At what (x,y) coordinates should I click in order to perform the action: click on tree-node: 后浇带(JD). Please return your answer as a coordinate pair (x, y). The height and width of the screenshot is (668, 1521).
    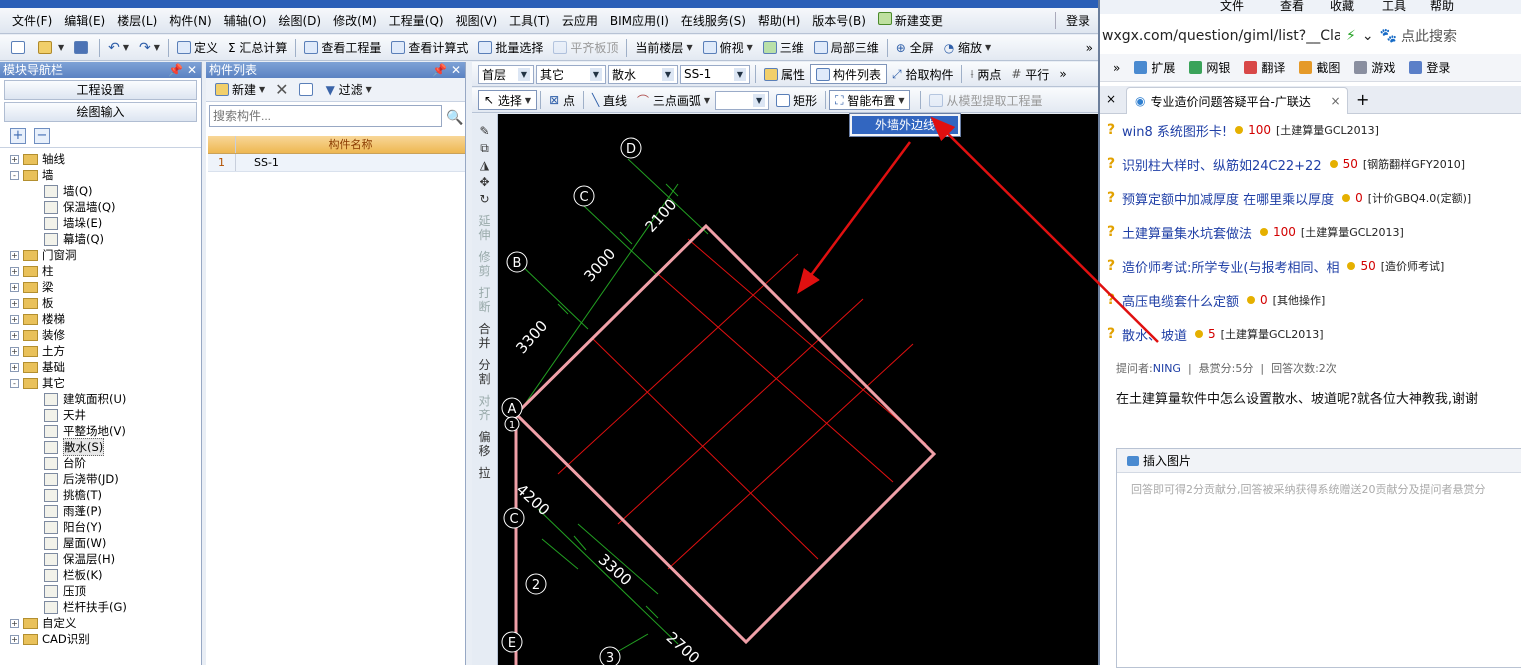
    Looking at the image, I should click on (105, 479).